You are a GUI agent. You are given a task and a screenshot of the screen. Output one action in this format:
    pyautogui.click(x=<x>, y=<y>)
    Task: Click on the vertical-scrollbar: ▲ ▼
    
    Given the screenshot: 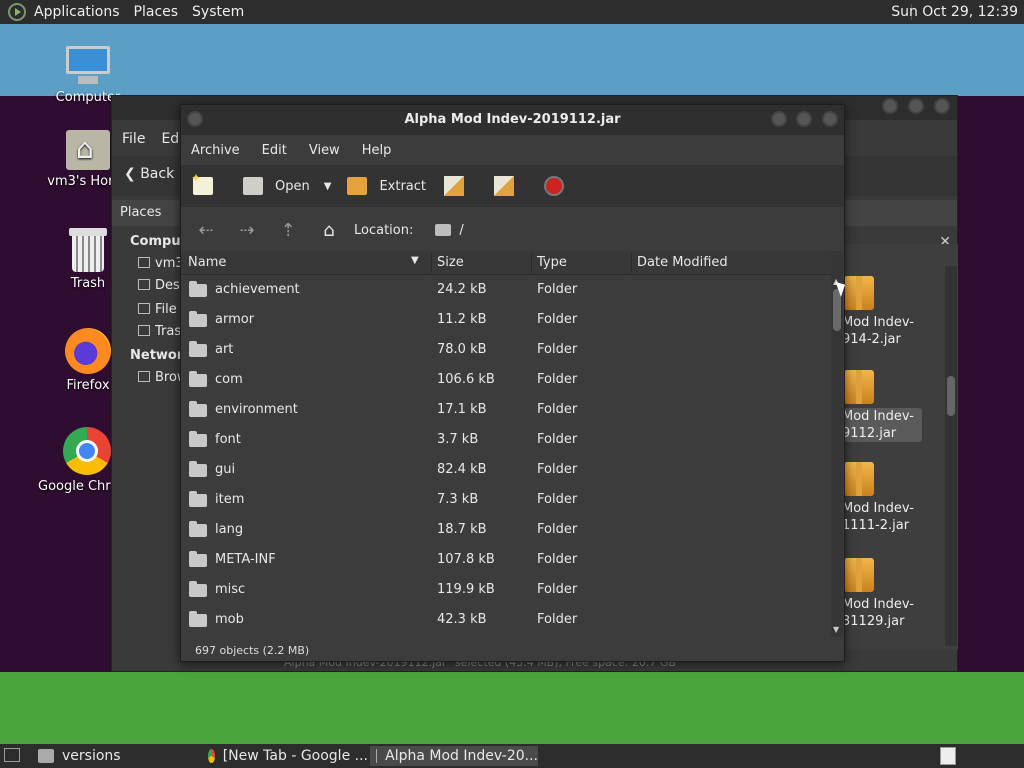 What is the action you would take?
    pyautogui.click(x=837, y=444)
    